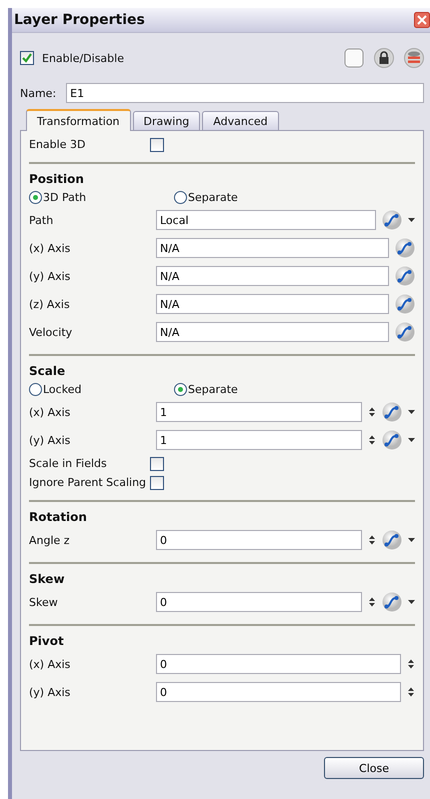 This screenshot has width=430, height=799. I want to click on text-field: Local, so click(266, 220).